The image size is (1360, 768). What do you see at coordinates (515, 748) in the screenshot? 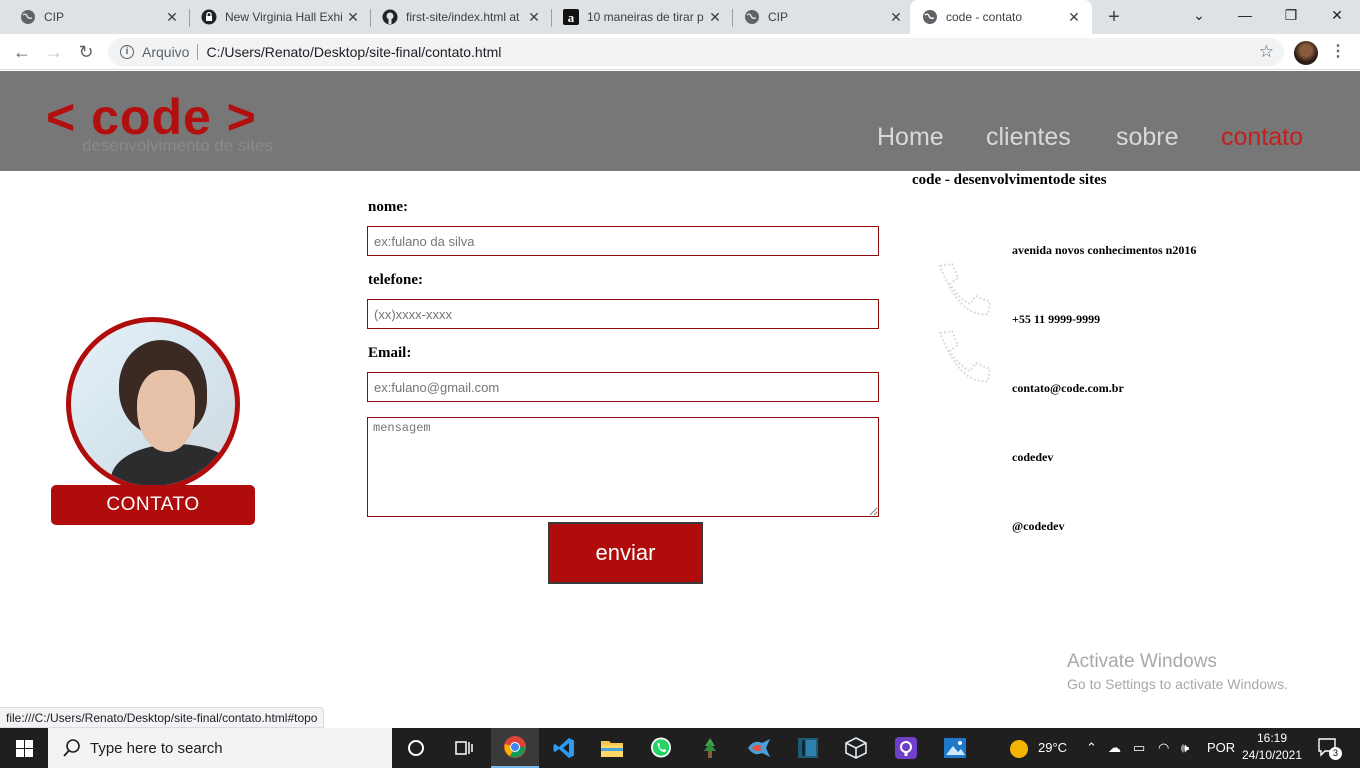
I see `chrome-taskbar-icon` at bounding box center [515, 748].